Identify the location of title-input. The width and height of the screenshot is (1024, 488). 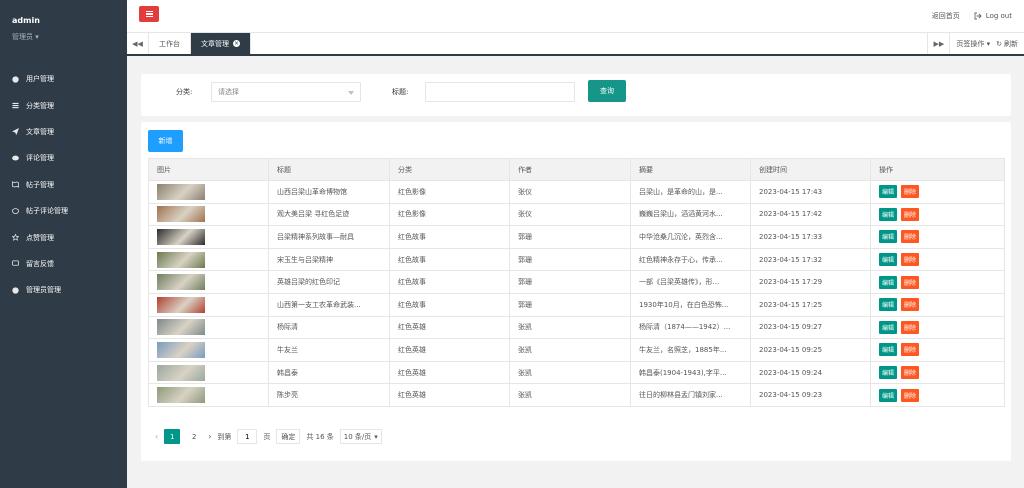
(500, 92).